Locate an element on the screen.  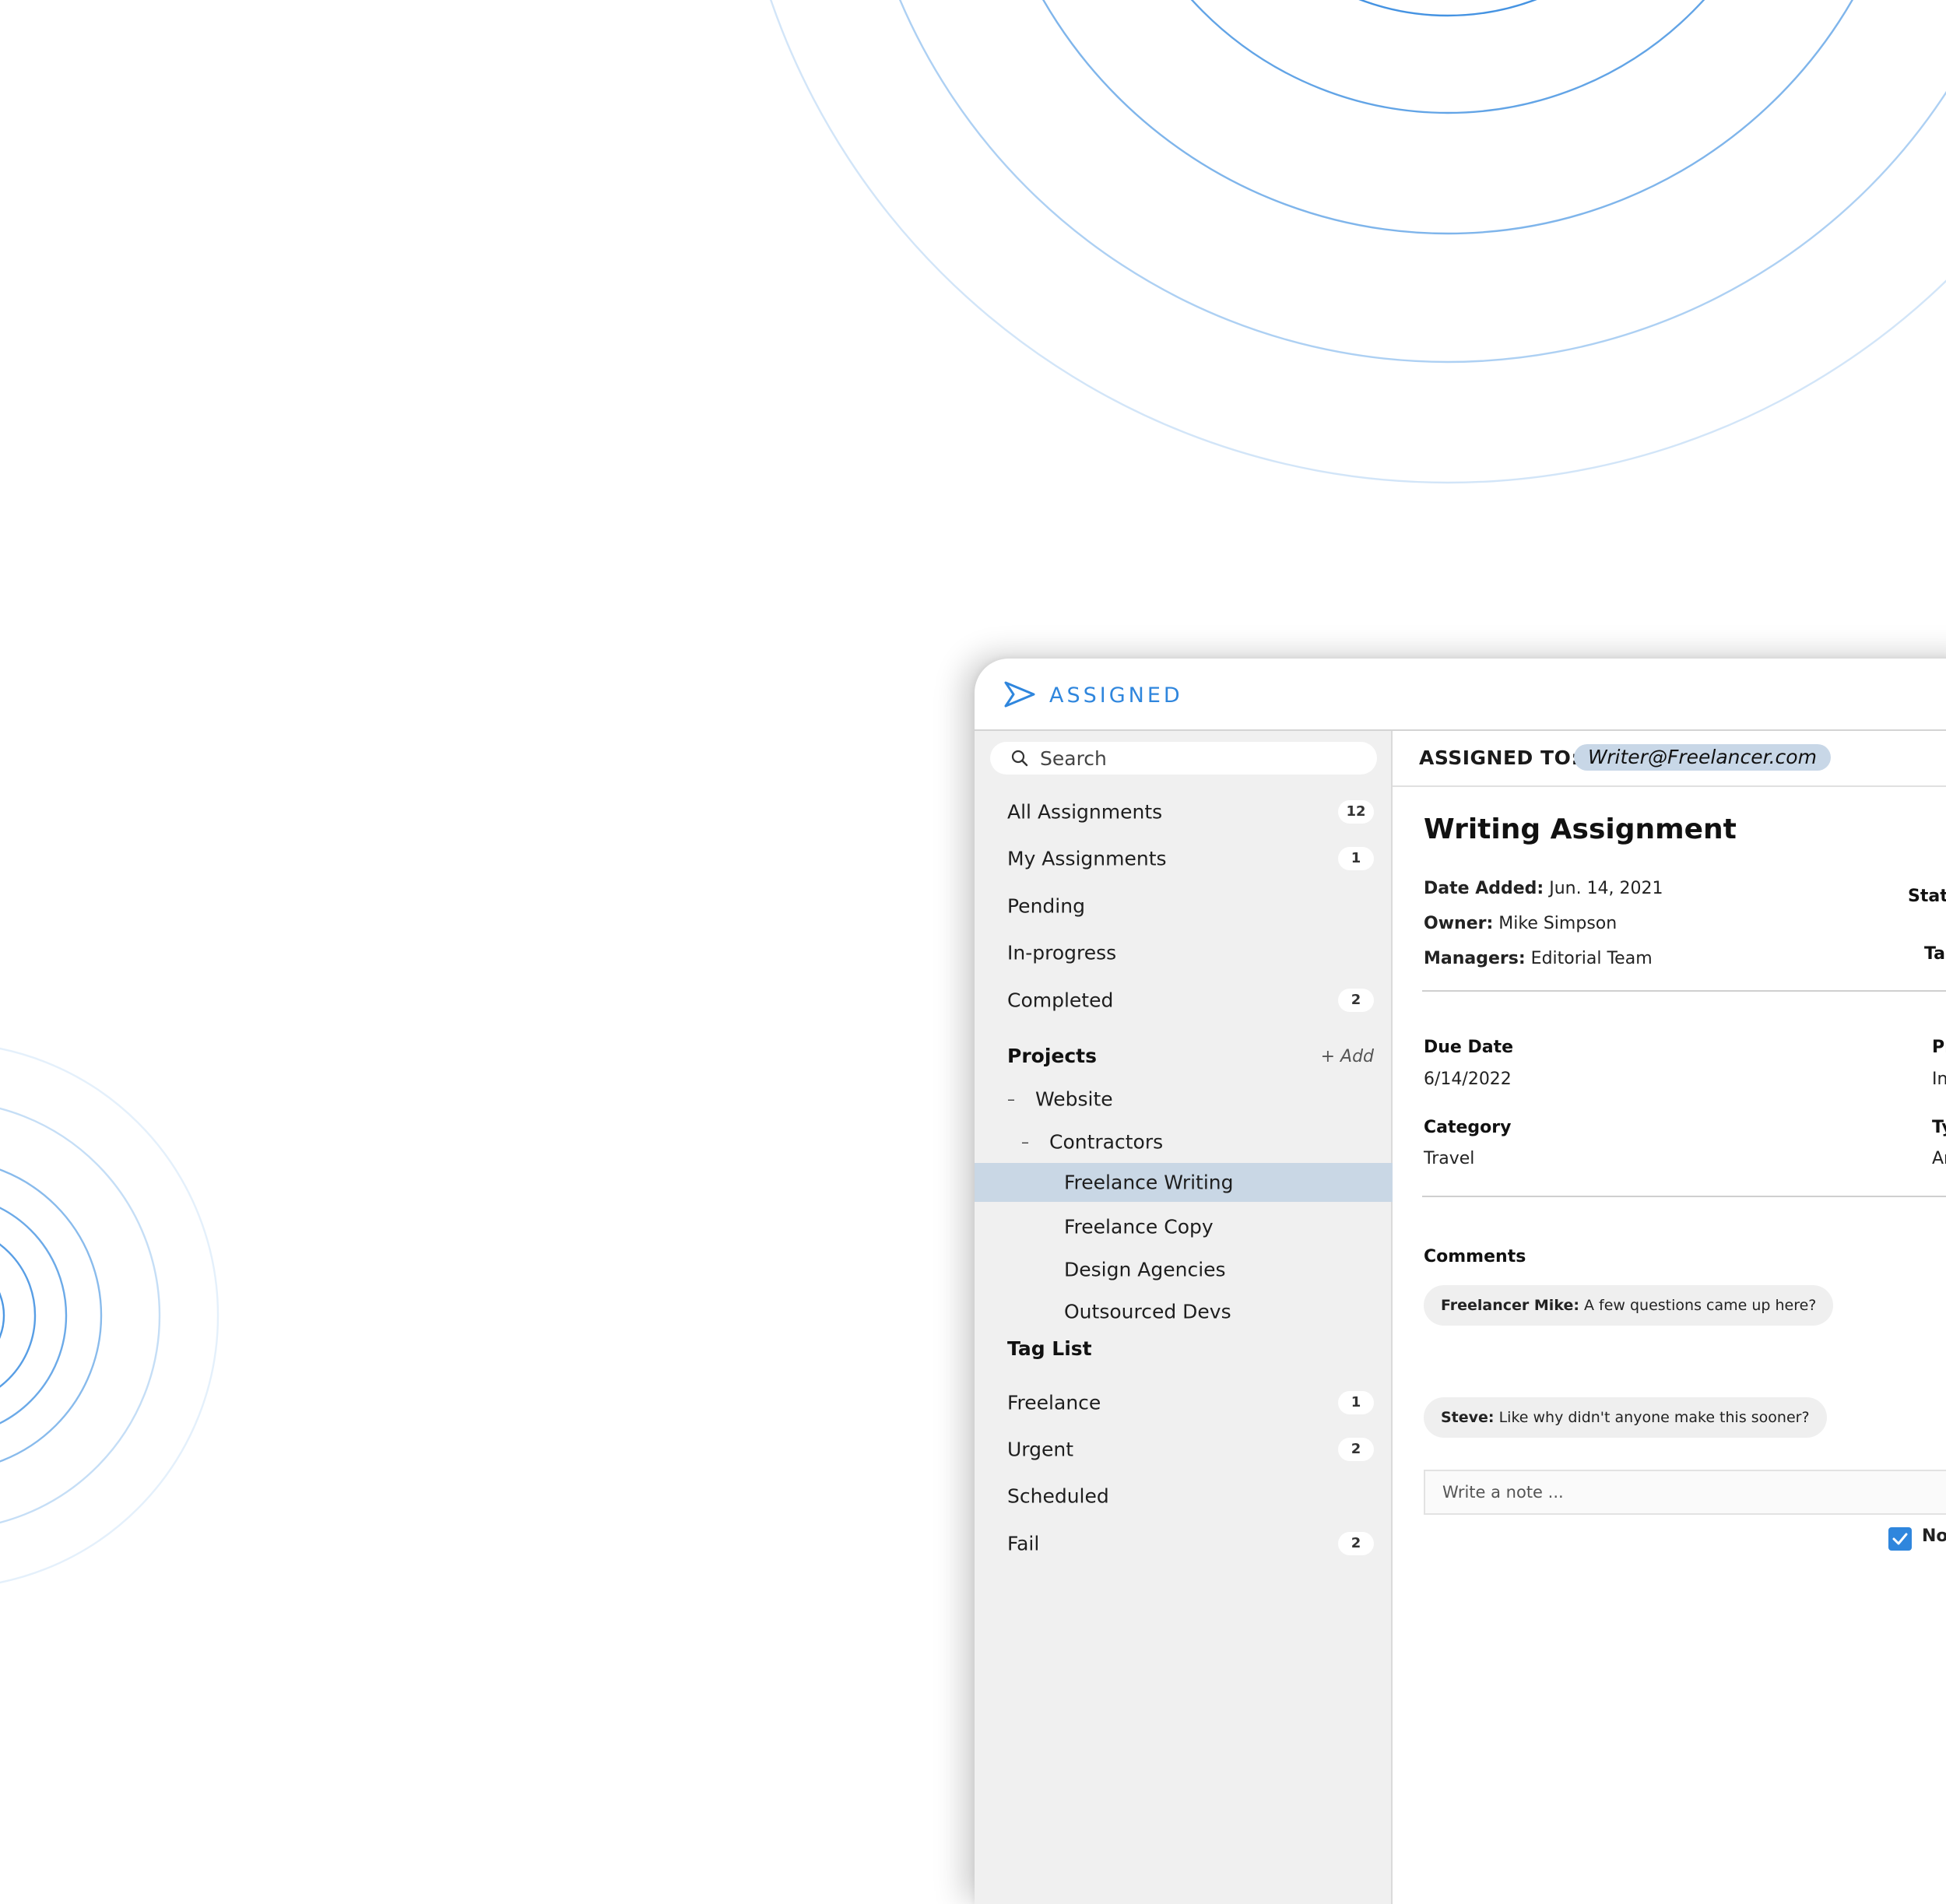
assigned-to-bar: ASSIGNED TO: Writer@Freelancer.com is located at coordinates (1669, 759).